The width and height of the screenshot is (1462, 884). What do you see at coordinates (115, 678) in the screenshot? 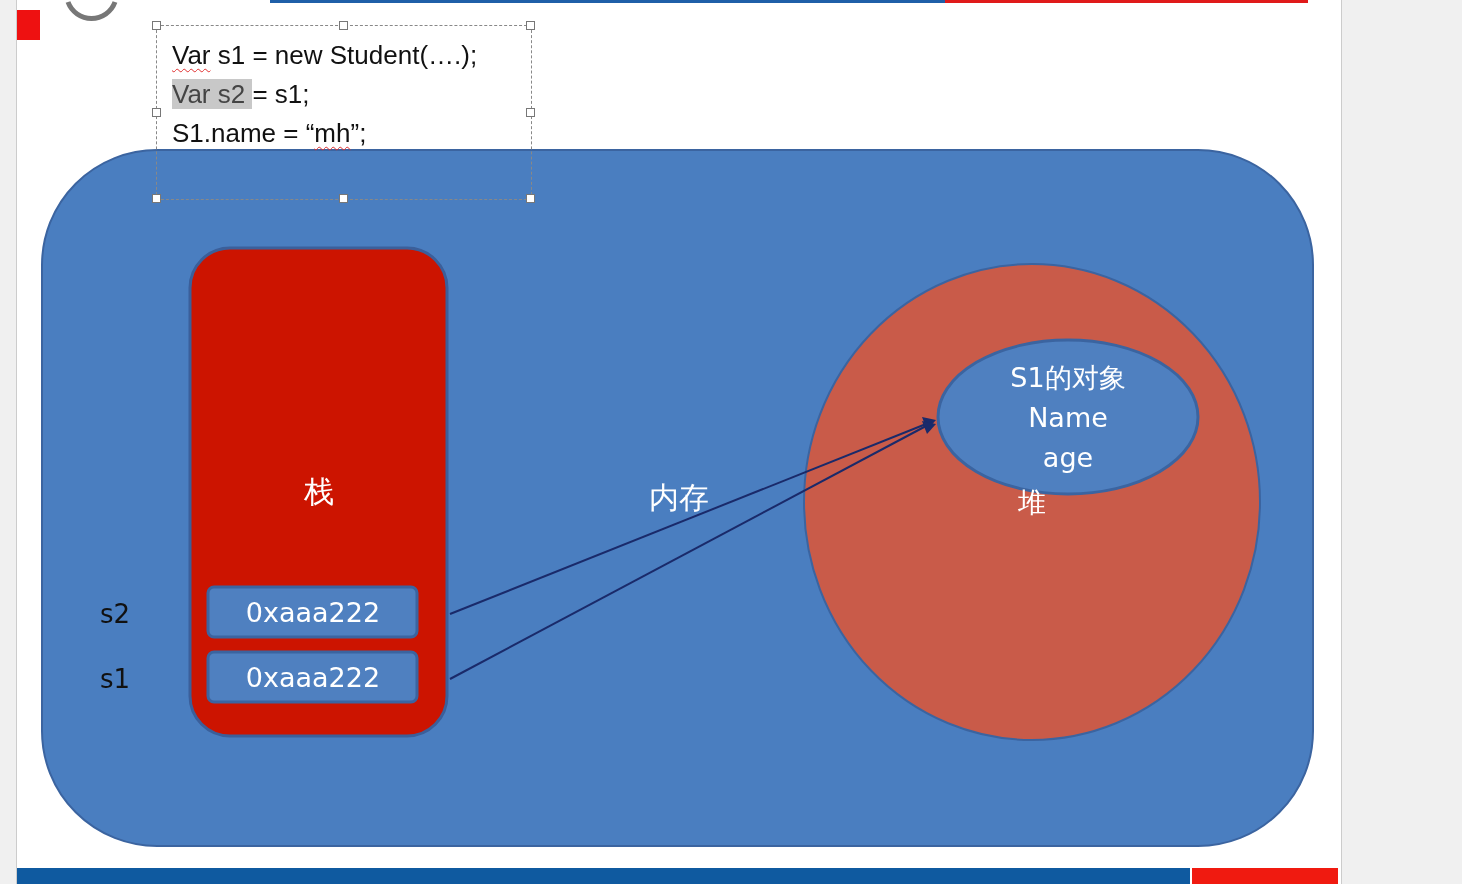
I see `variable-label: s1` at bounding box center [115, 678].